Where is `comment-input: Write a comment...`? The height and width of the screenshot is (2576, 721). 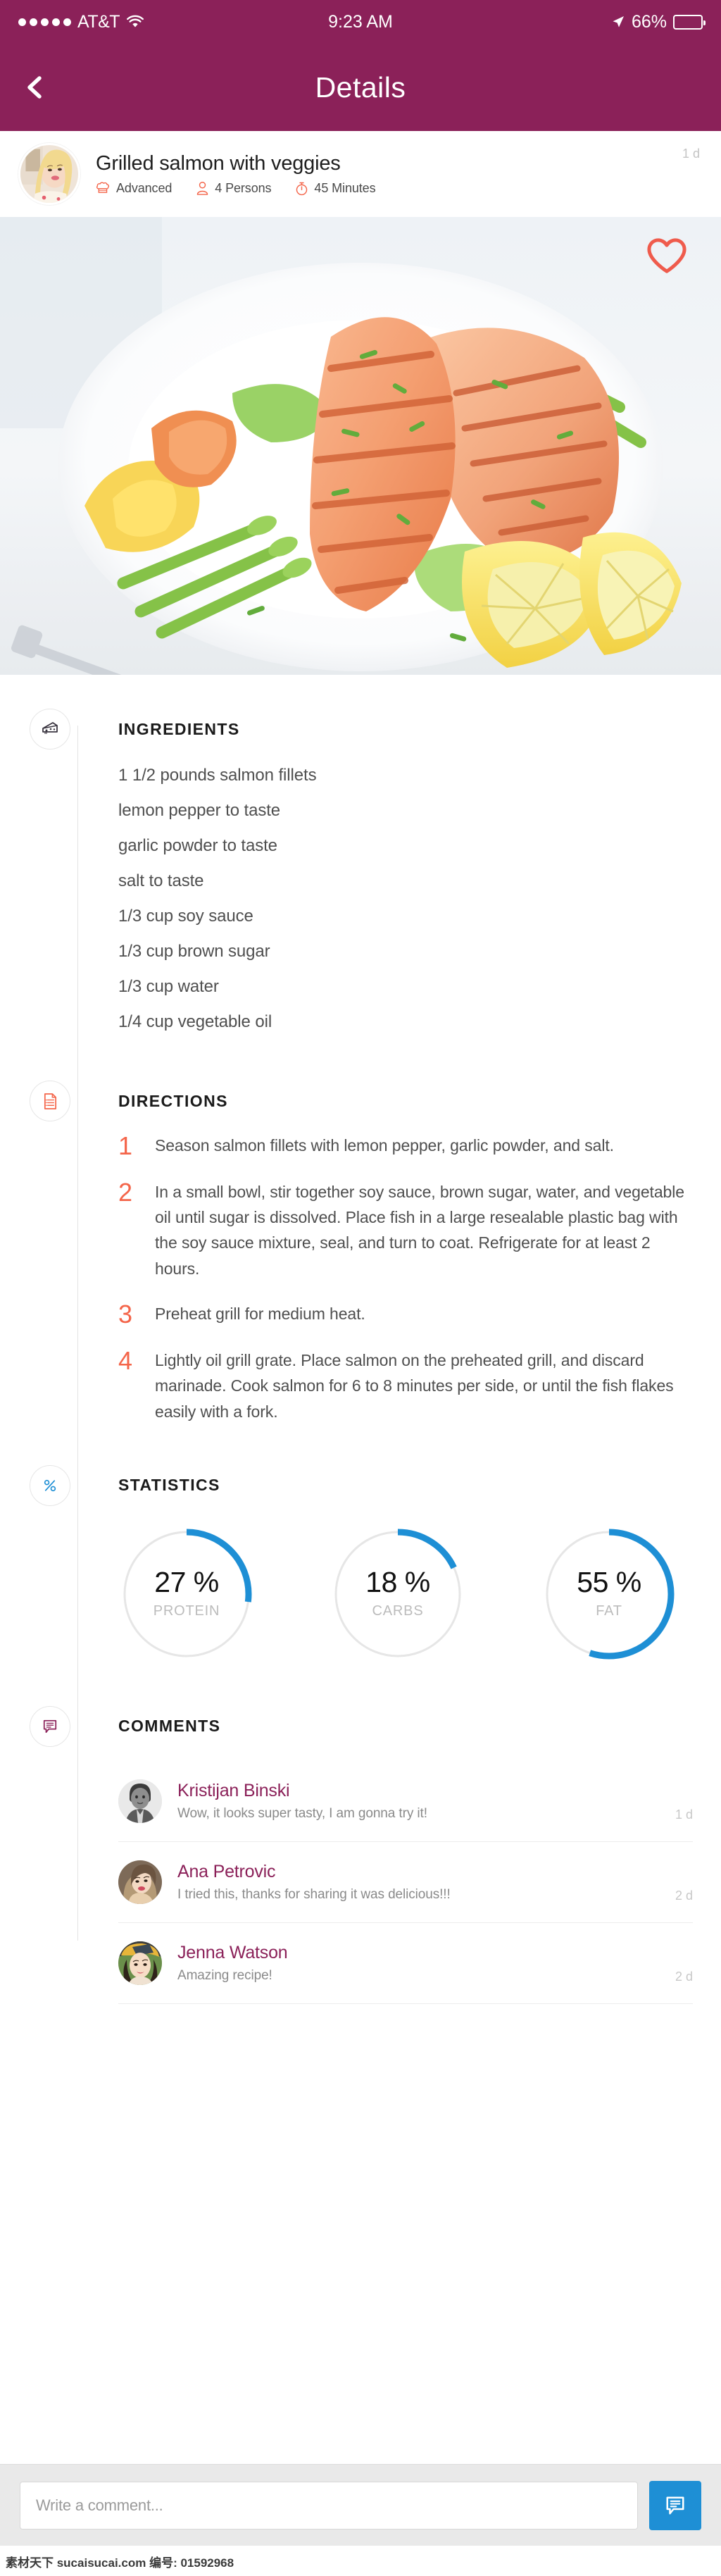
comment-input: Write a comment... is located at coordinates (329, 2505).